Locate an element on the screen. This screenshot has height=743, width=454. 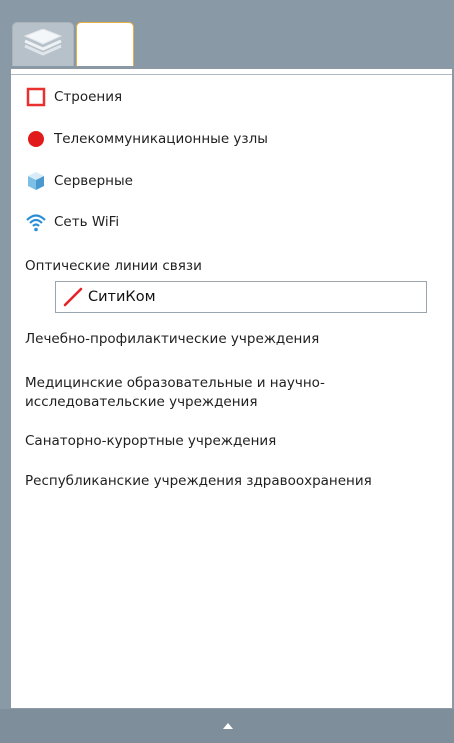
legend-item-label: Строения is located at coordinates (88, 97).